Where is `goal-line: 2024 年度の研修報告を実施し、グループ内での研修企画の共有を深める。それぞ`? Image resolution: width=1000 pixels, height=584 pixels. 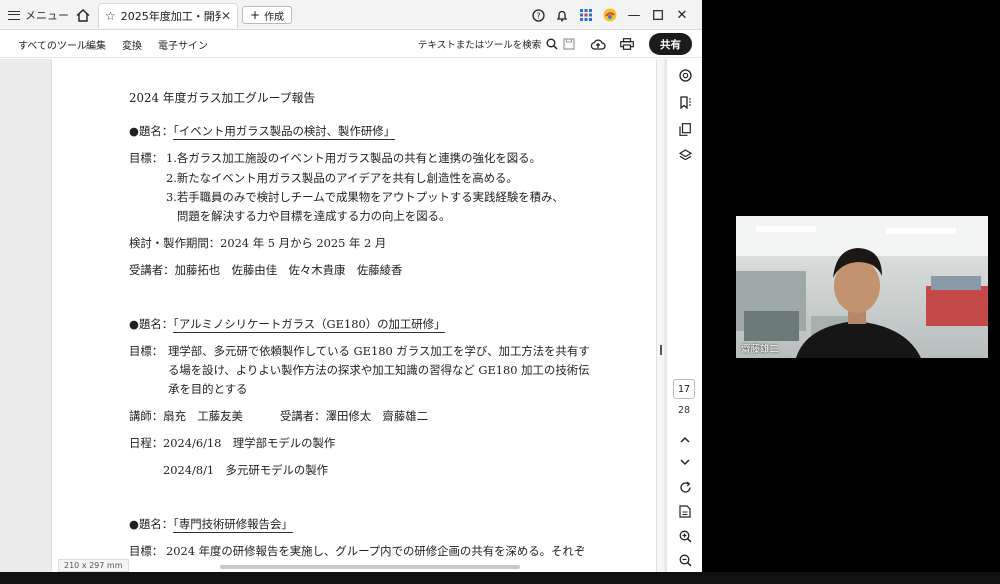
goal-line: 2024 年度の研修報告を実施し、グループ内での研修企画の共有を深める。それぞ is located at coordinates (376, 551).